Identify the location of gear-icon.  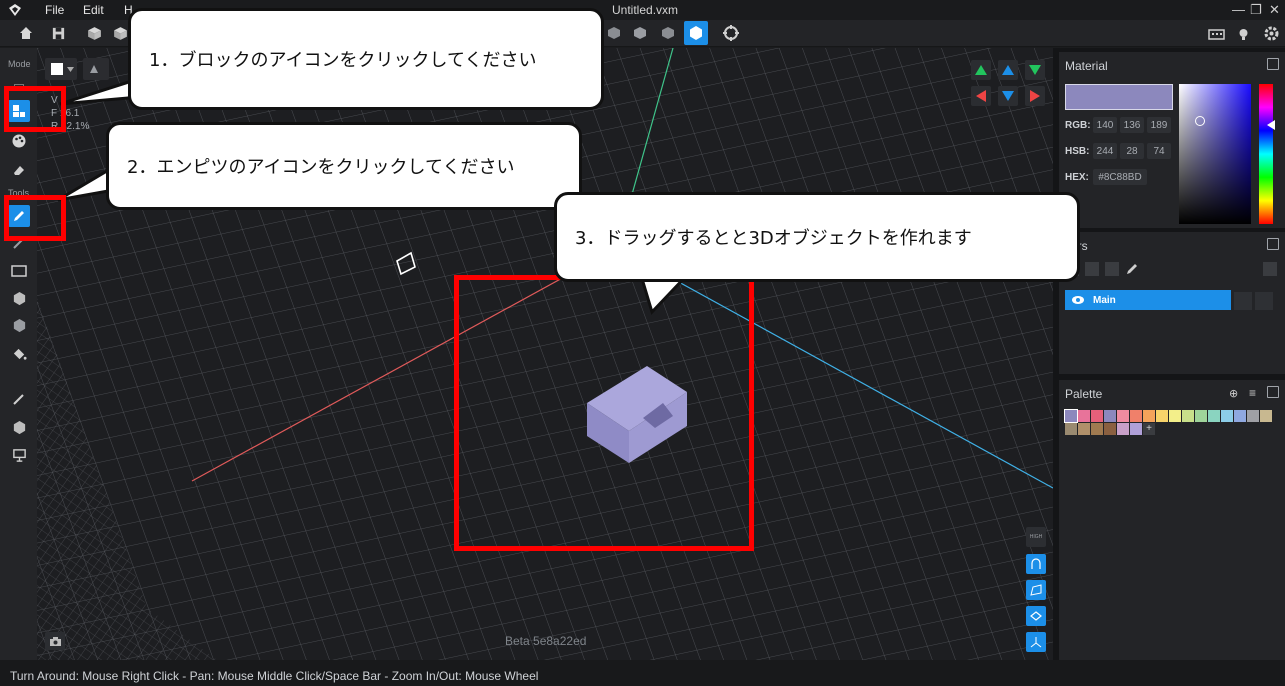
(1271, 33).